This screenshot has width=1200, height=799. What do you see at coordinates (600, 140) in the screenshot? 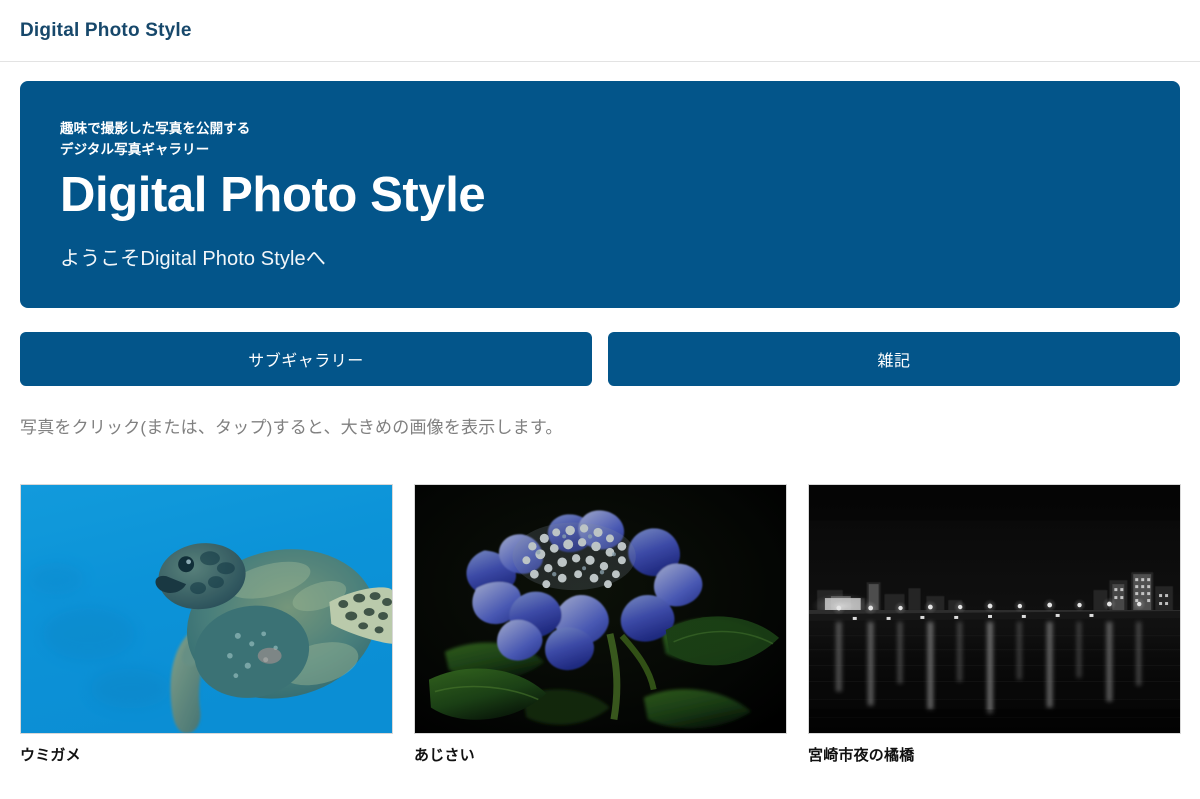
I see `hero-kicker: 趣味で撮影した写真を公開する デジタル写真ギャラリー` at bounding box center [600, 140].